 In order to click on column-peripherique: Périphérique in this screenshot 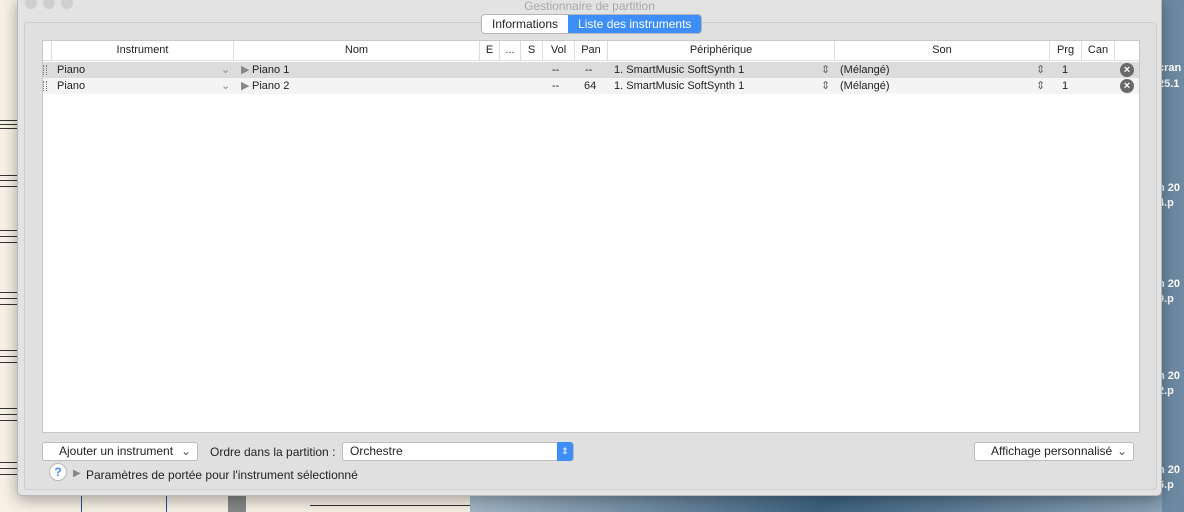, I will do `click(720, 51)`.